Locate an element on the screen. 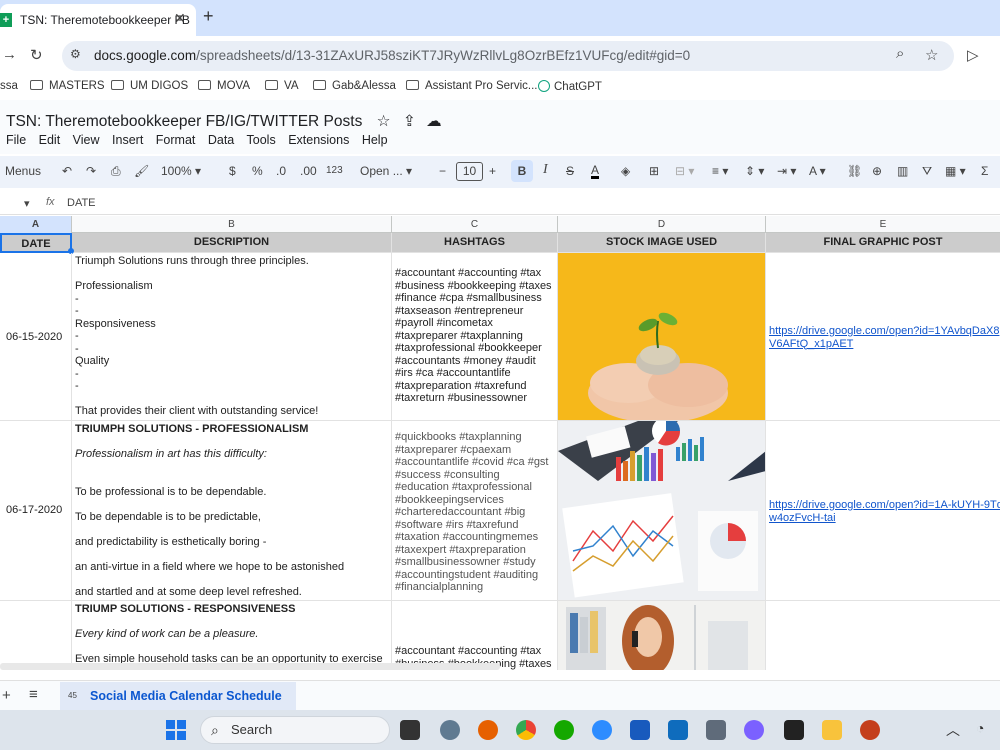 Image resolution: width=1000 pixels, height=750 pixels. bookmark-item: MASTERS is located at coordinates (67, 86).